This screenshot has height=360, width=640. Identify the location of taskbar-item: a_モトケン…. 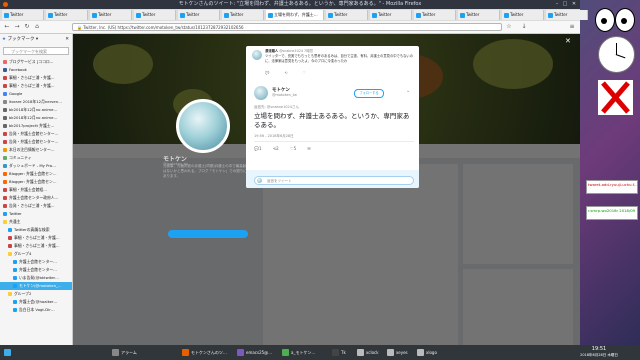
(300, 352).